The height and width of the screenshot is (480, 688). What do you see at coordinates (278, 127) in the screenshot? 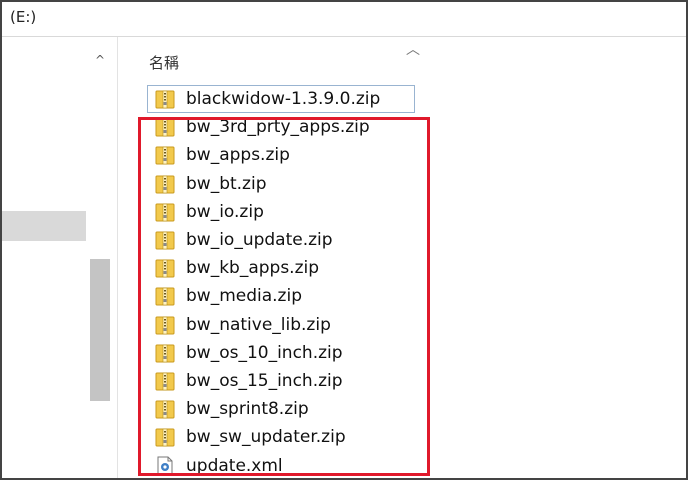
I see `file-name: bw_3rd_prty_apps.zip` at bounding box center [278, 127].